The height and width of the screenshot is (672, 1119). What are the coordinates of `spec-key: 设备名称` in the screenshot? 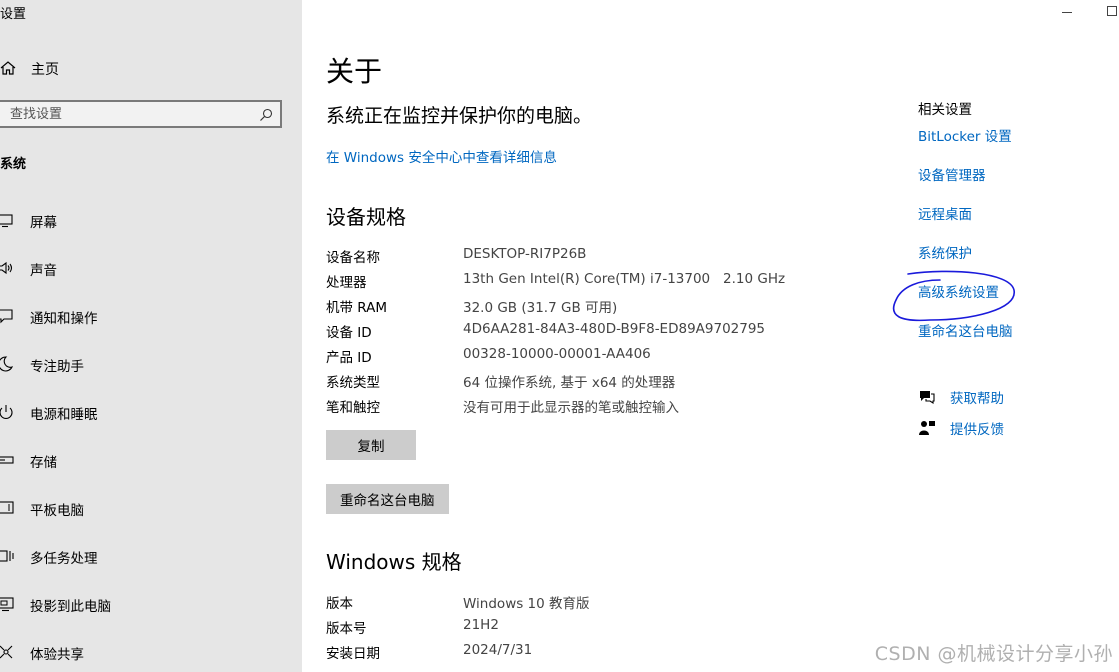 It's located at (353, 258).